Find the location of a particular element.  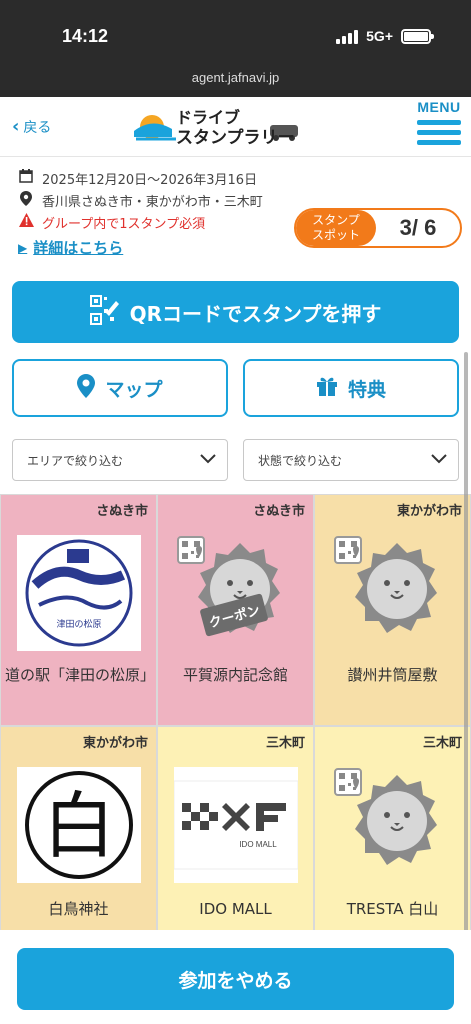

location-row: 香川県さぬき市・東かがわ市・三木町 is located at coordinates (140, 200).